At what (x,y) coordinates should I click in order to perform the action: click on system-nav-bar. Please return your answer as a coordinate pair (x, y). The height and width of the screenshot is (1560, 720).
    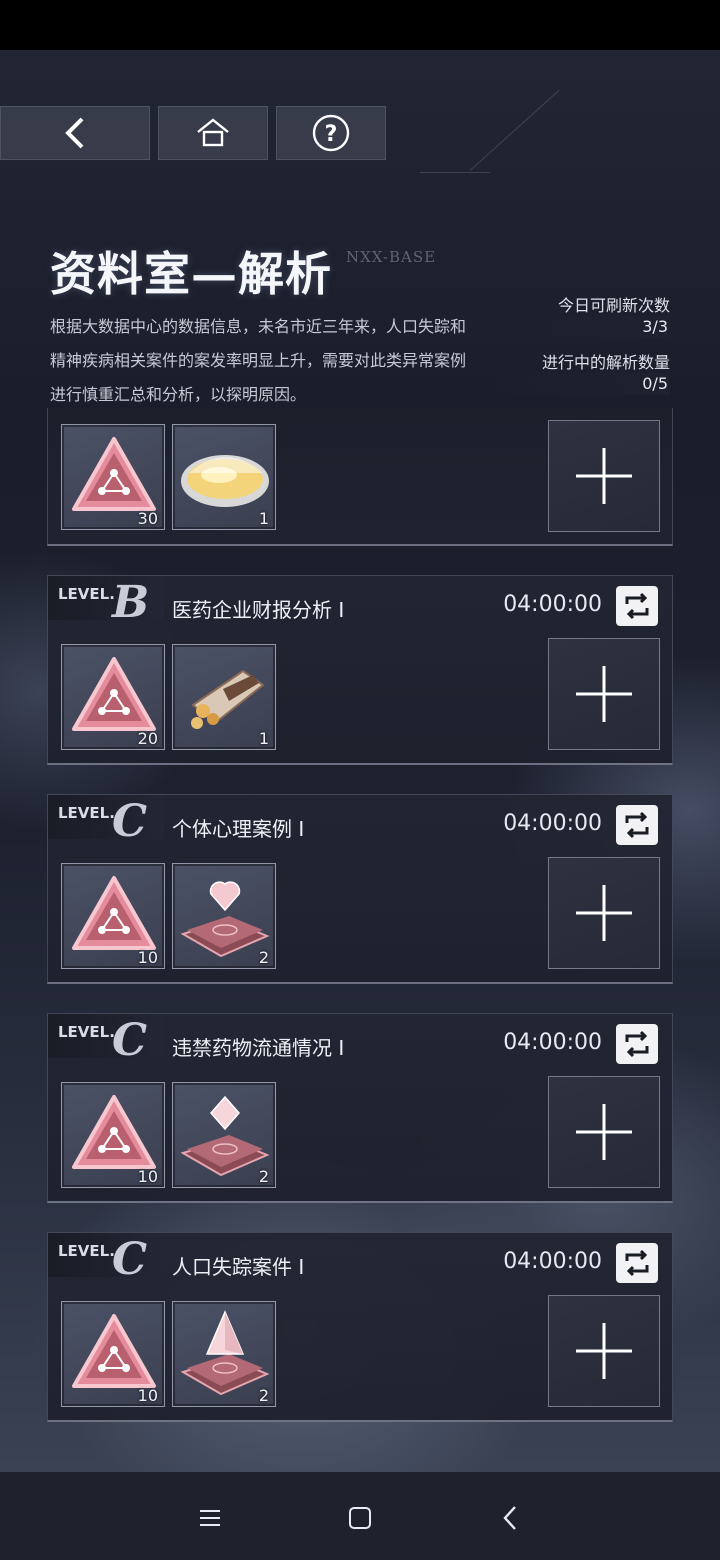
    Looking at the image, I should click on (360, 1516).